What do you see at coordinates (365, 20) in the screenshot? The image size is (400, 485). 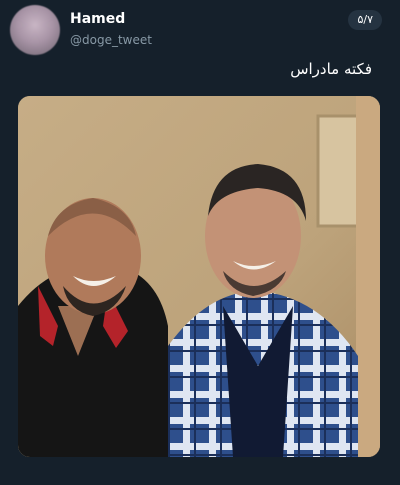 I see `image-counter-badge: ۵/۷` at bounding box center [365, 20].